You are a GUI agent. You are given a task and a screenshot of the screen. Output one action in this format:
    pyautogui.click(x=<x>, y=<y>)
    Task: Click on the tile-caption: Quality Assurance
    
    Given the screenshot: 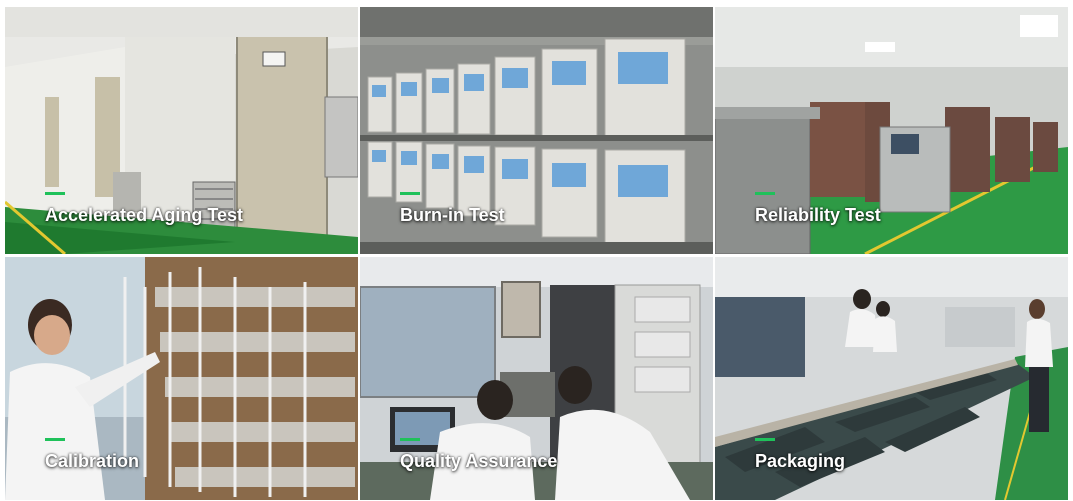 What is the action you would take?
    pyautogui.click(x=478, y=461)
    